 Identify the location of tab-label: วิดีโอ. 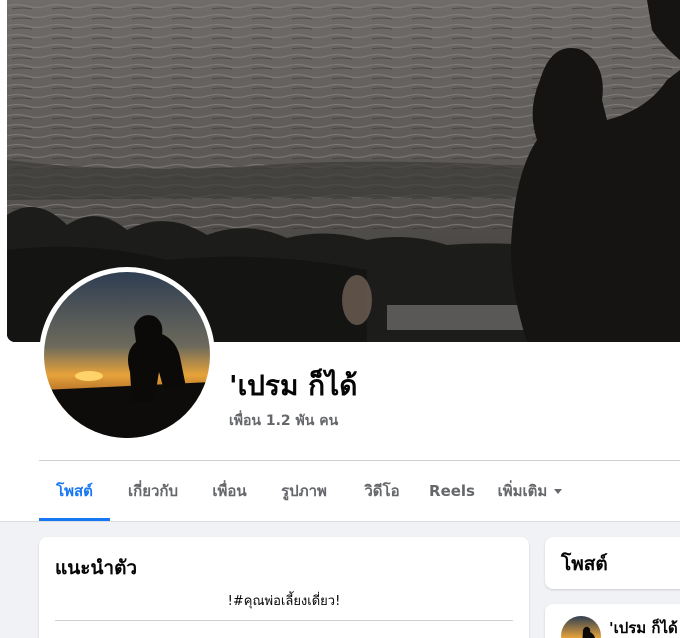
(382, 491).